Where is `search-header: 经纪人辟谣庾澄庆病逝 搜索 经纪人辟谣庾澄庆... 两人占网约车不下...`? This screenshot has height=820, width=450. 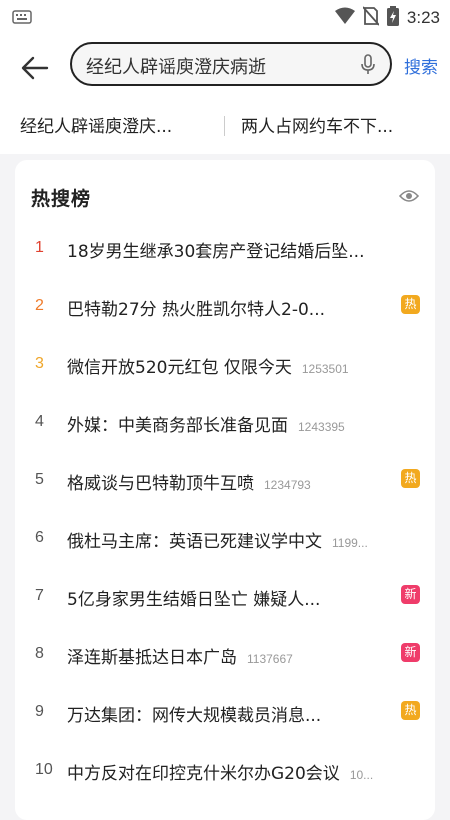 search-header: 经纪人辟谣庾澄庆病逝 搜索 经纪人辟谣庾澄庆... 两人占网约车不下... is located at coordinates (225, 94).